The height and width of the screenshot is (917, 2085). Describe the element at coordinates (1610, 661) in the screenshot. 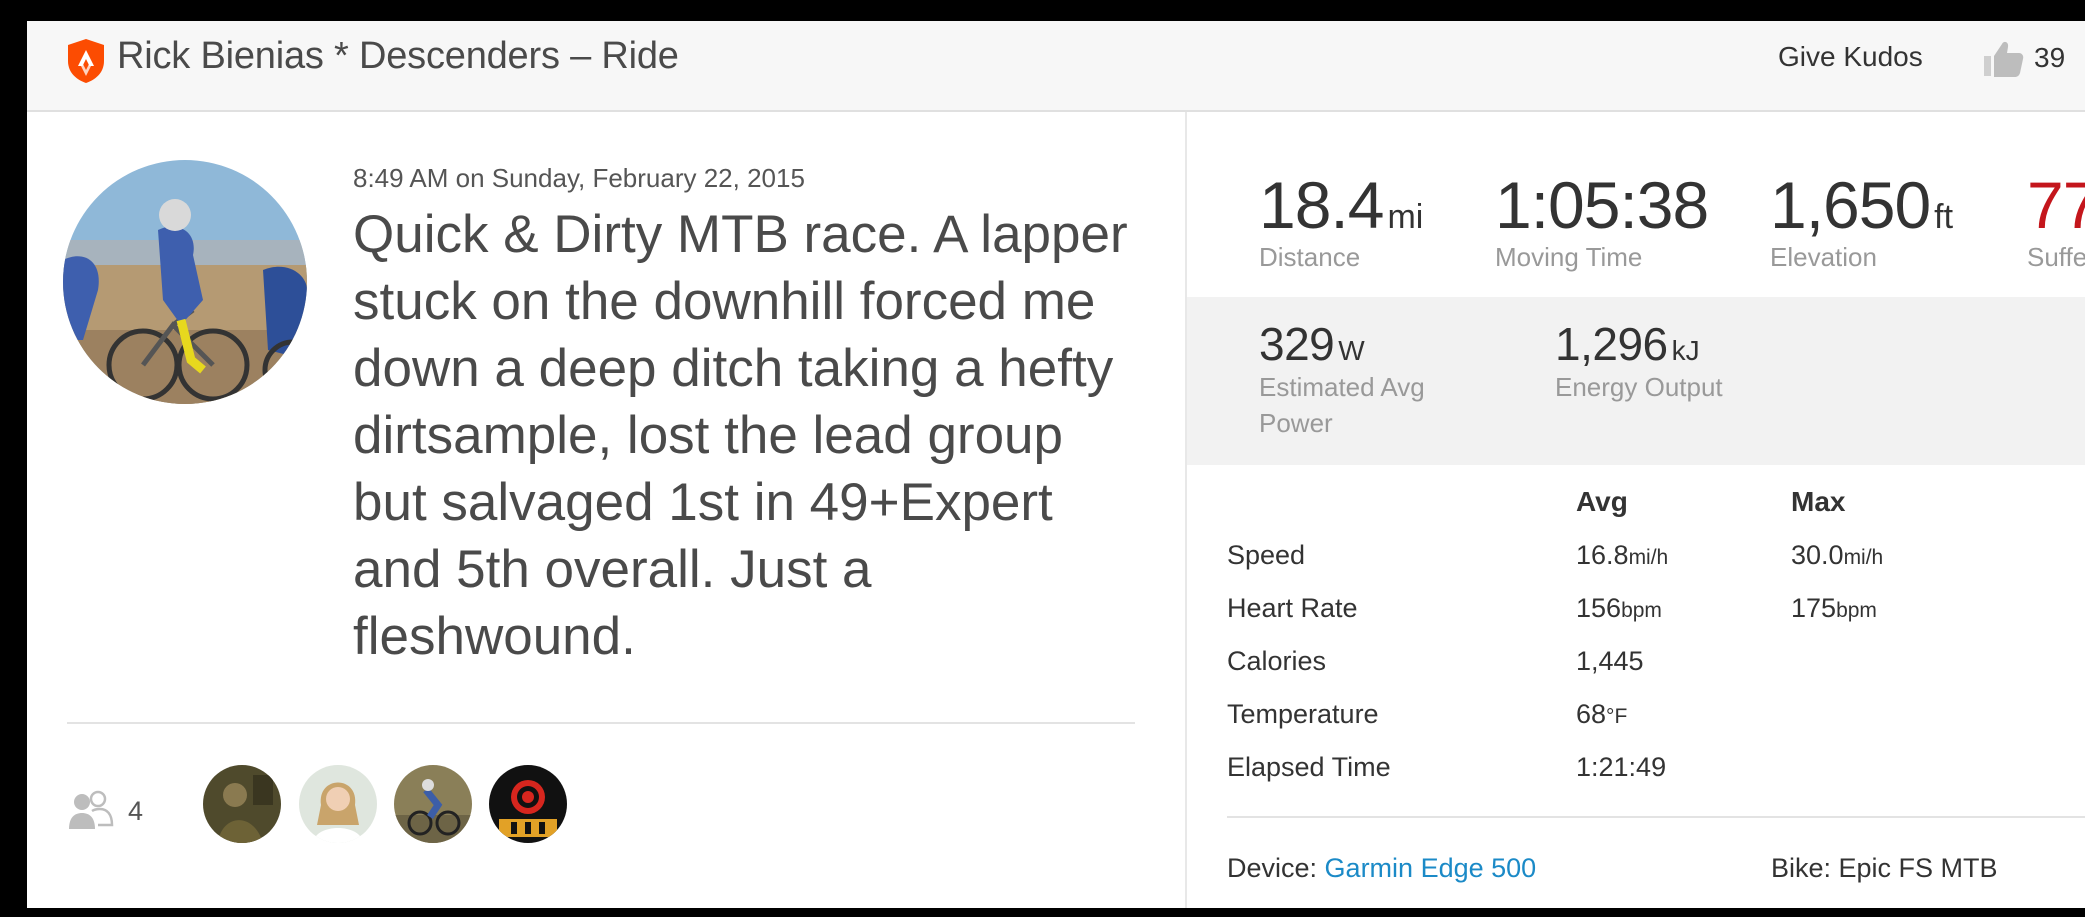

I see `row-avg-calories: 1,445` at that location.